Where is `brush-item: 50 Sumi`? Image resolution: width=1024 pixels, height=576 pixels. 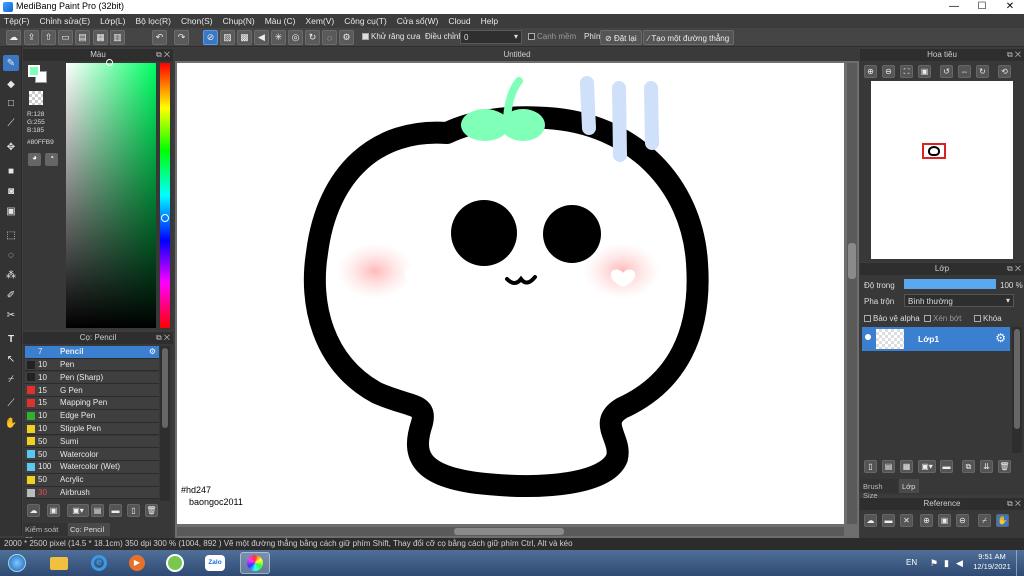 brush-item: 50 Sumi is located at coordinates (92, 442).